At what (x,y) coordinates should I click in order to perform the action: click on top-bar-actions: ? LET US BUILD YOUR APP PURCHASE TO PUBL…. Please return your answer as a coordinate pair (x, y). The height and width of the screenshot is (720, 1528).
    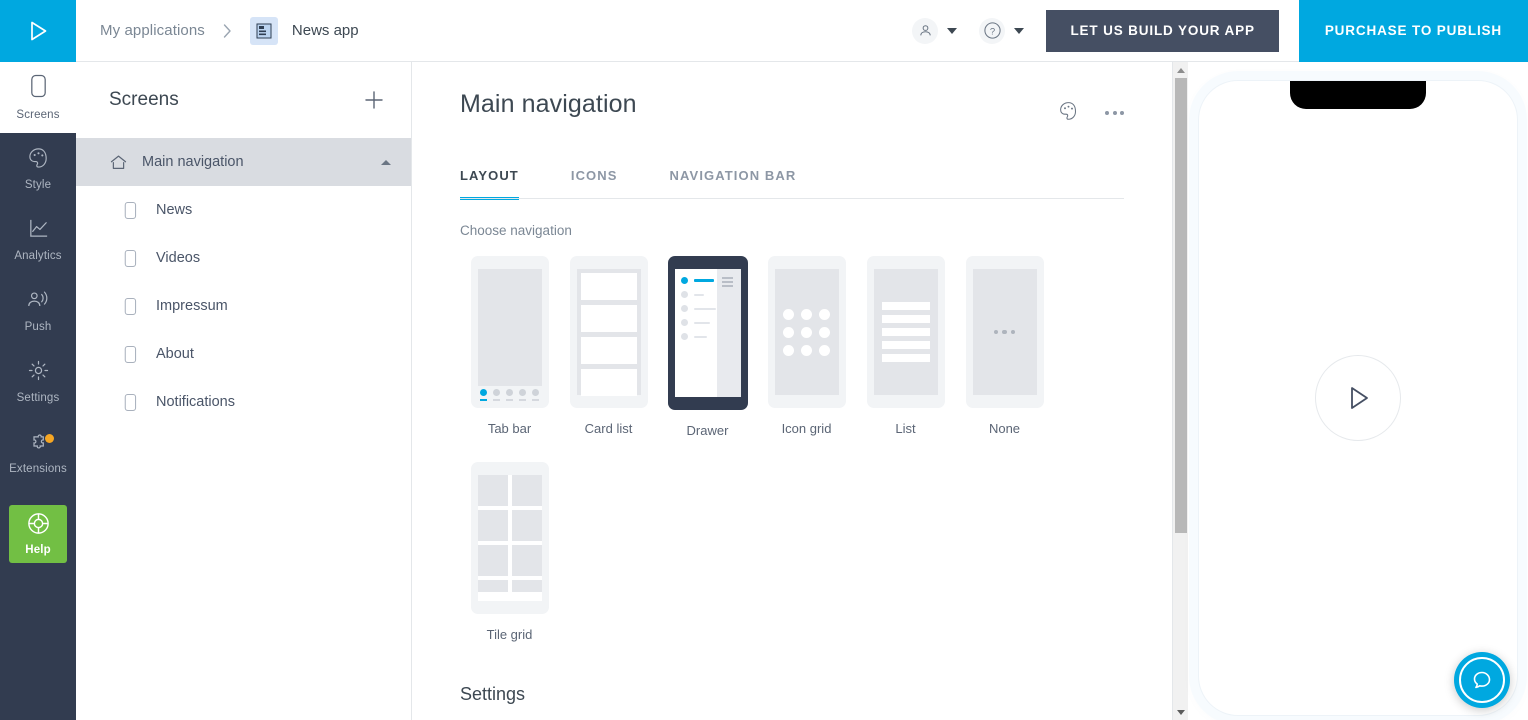
    Looking at the image, I should click on (1220, 31).